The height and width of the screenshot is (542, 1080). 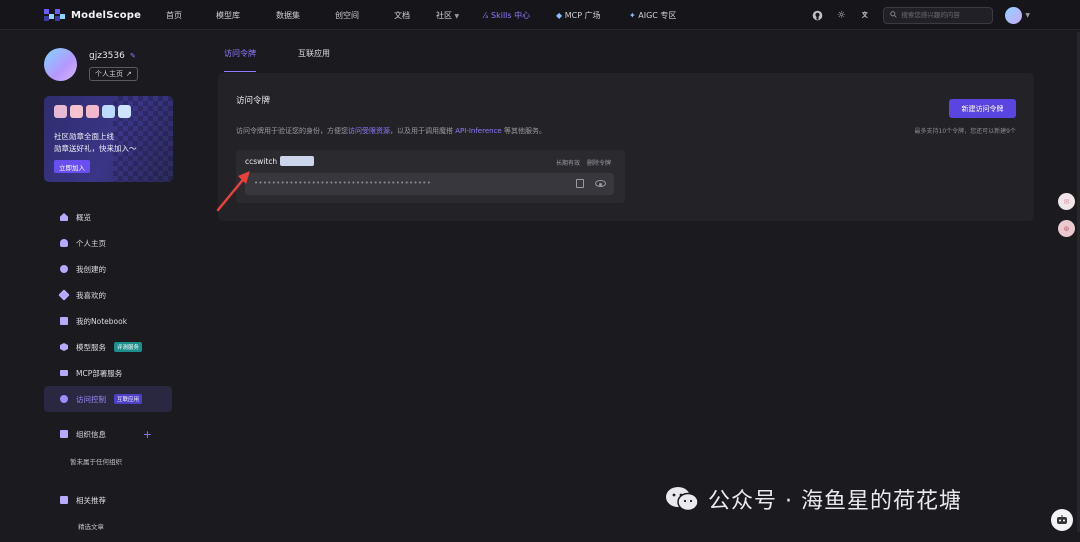 What do you see at coordinates (228, 15) in the screenshot?
I see `nav-models: 模型库` at bounding box center [228, 15].